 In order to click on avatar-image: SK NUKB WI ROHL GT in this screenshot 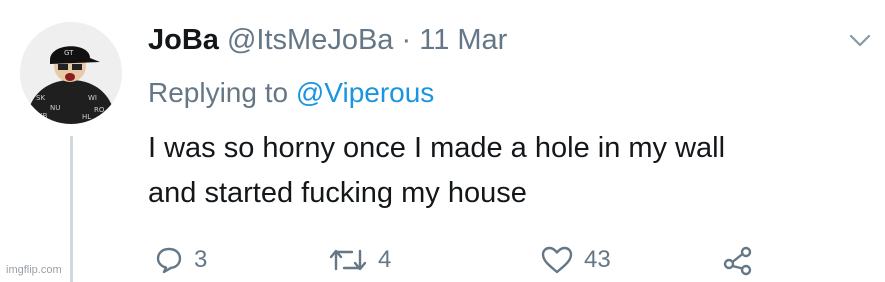, I will do `click(71, 73)`.